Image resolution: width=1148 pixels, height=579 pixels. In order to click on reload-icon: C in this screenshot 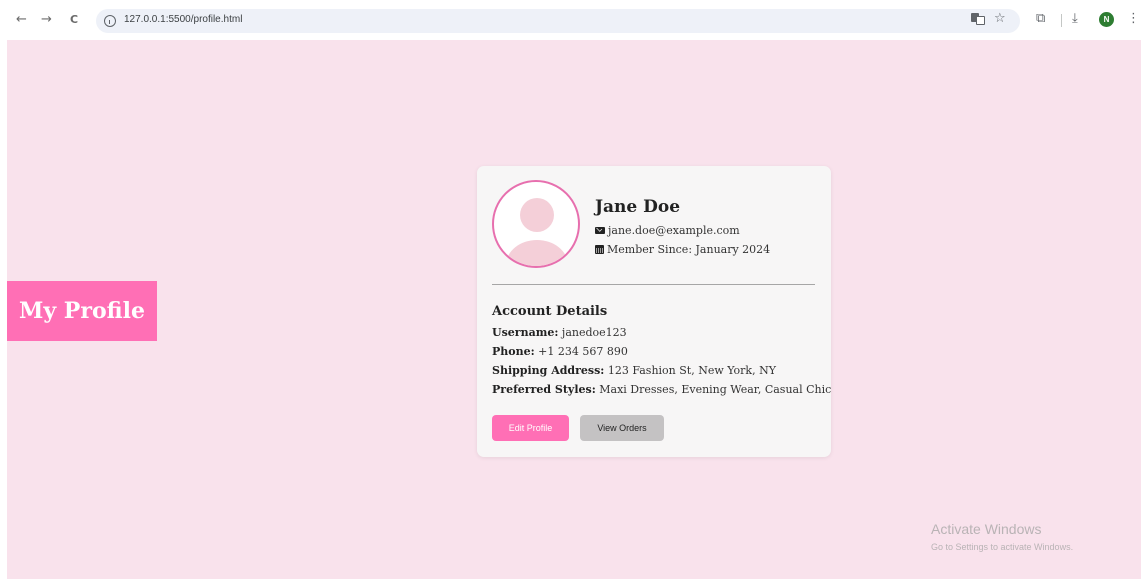, I will do `click(74, 20)`.